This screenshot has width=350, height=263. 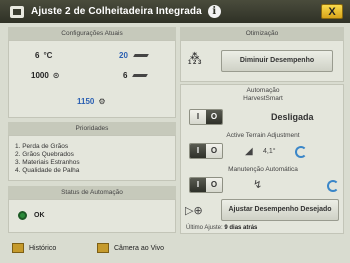 What do you see at coordinates (280, 210) in the screenshot?
I see `adjust-desired-performance-button: Ajustar Desempenho Desejado` at bounding box center [280, 210].